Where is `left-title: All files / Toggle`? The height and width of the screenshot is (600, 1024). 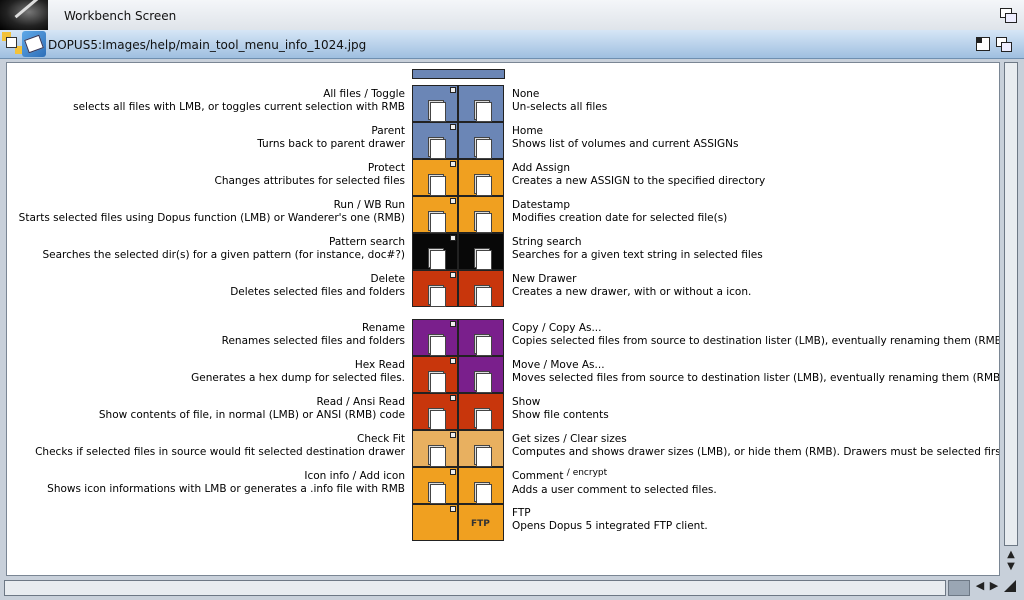 left-title: All files / Toggle is located at coordinates (364, 94).